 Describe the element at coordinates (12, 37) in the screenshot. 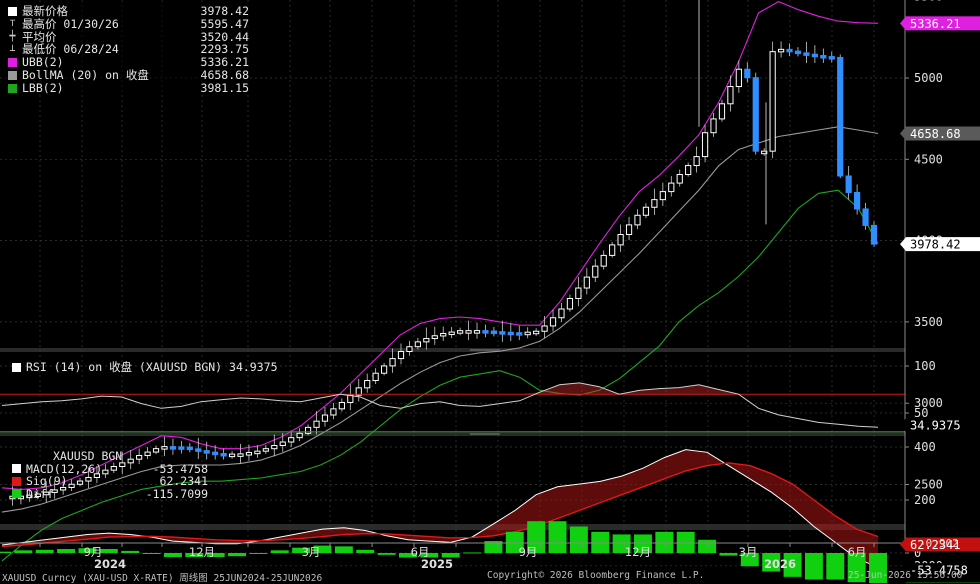

I see `avg-marker-icon: ┿` at that location.